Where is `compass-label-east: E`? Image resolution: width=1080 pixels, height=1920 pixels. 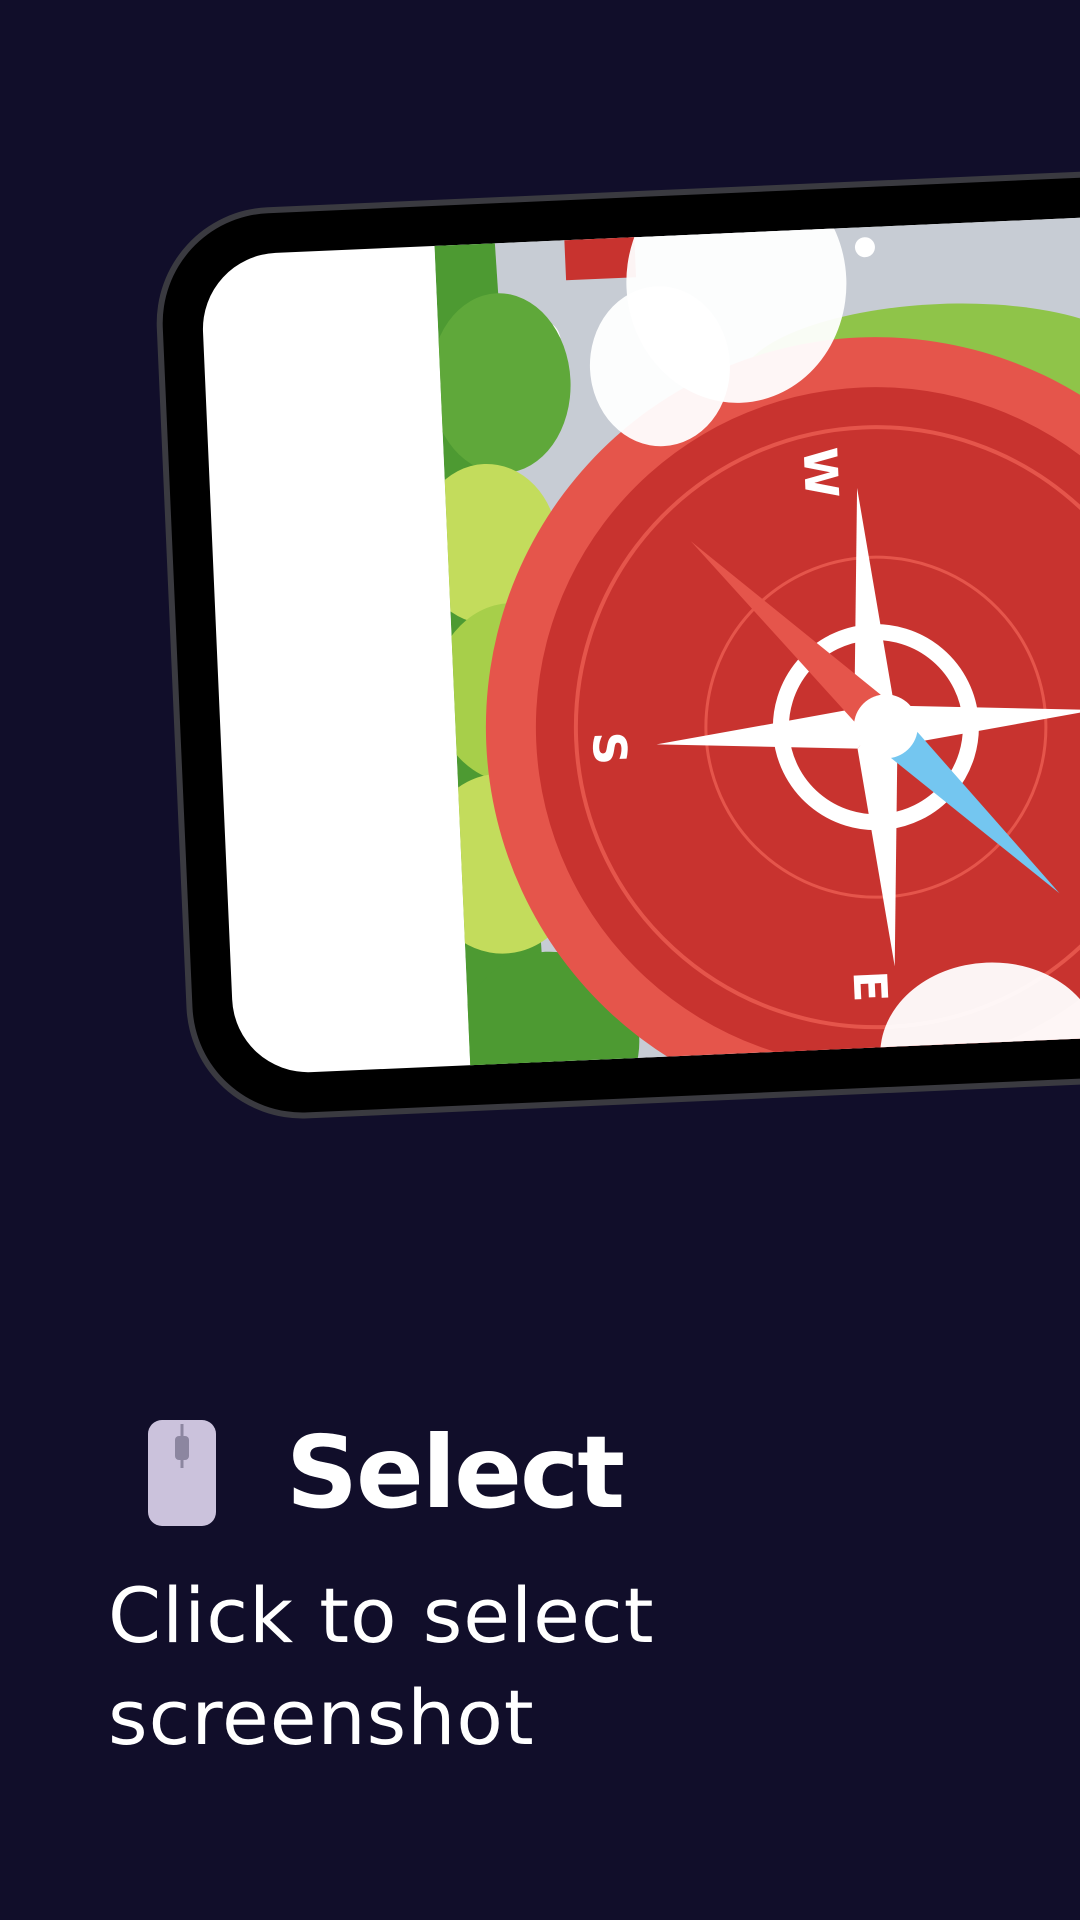 compass-label-east: E is located at coordinates (870, 987).